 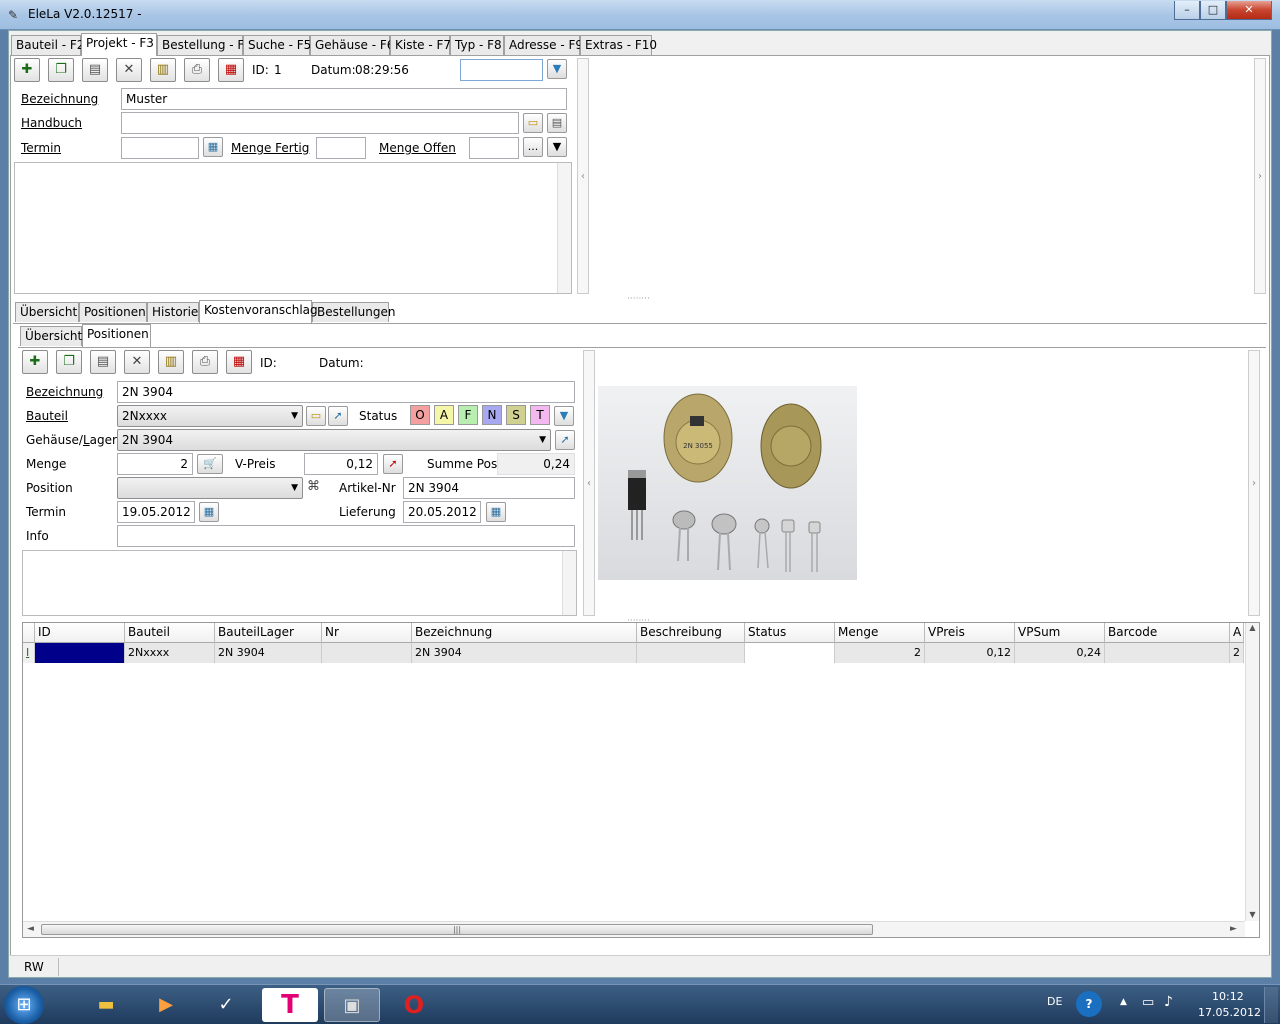 I want to click on col-header-status: Status, so click(x=790, y=633).